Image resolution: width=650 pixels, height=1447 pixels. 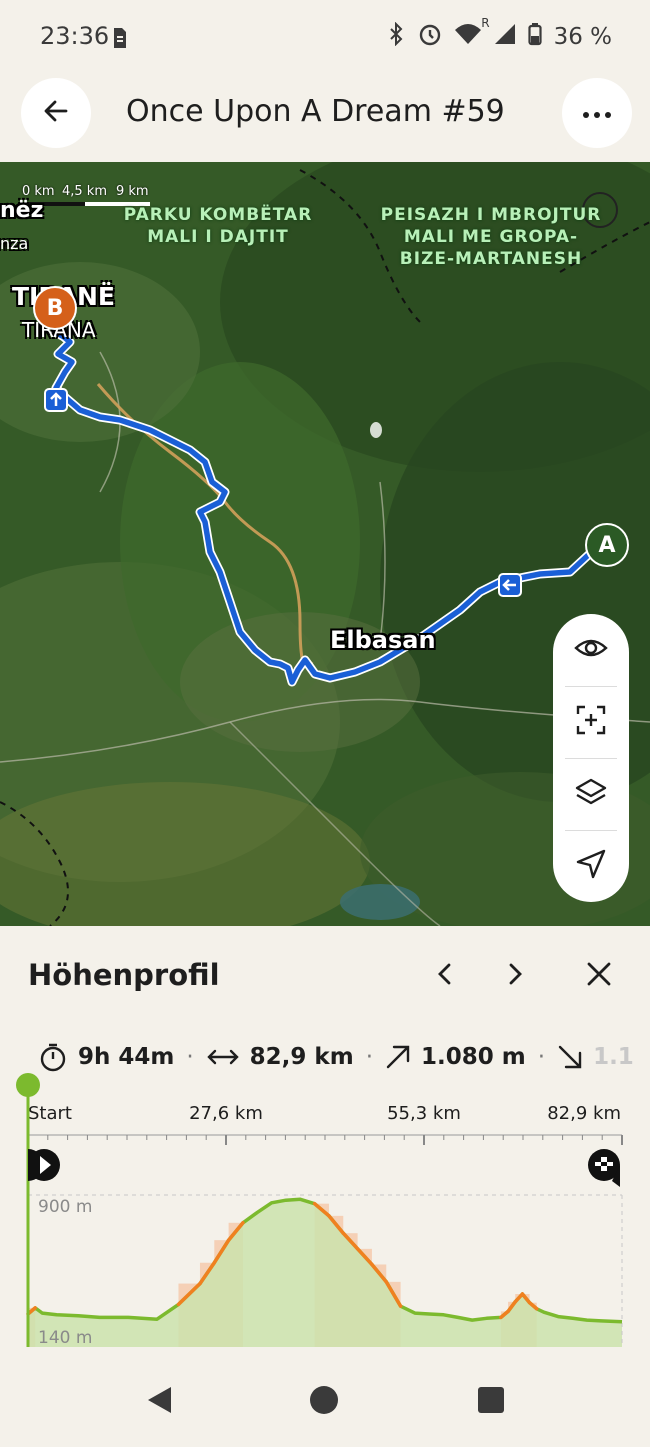 I want to click on x-ticks, so click(x=325, y=1140).